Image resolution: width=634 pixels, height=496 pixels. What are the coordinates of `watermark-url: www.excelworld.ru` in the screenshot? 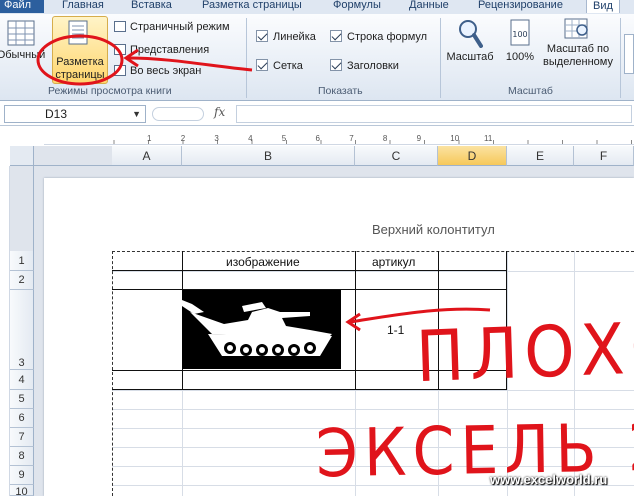 It's located at (549, 479).